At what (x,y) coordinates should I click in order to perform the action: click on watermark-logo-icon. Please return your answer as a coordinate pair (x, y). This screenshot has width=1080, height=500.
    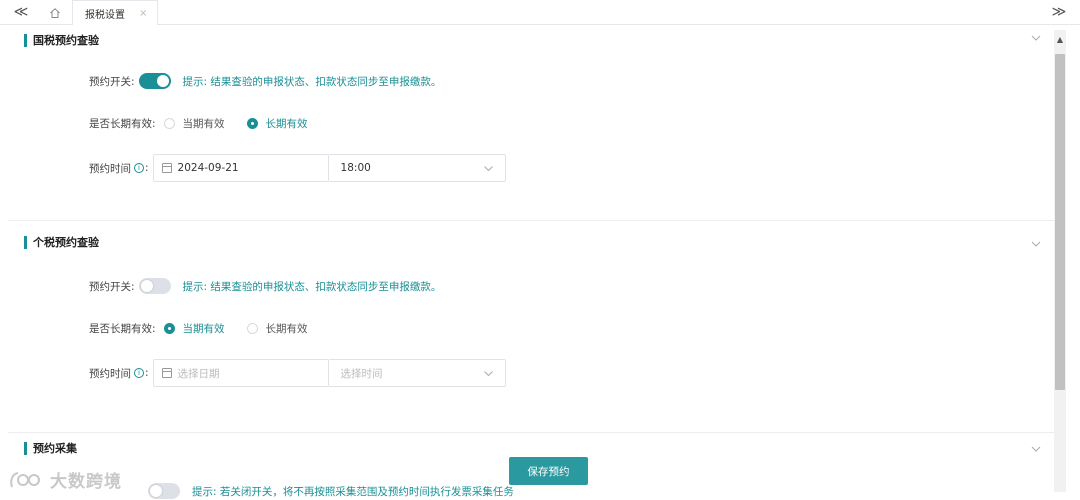
    Looking at the image, I should click on (25, 479).